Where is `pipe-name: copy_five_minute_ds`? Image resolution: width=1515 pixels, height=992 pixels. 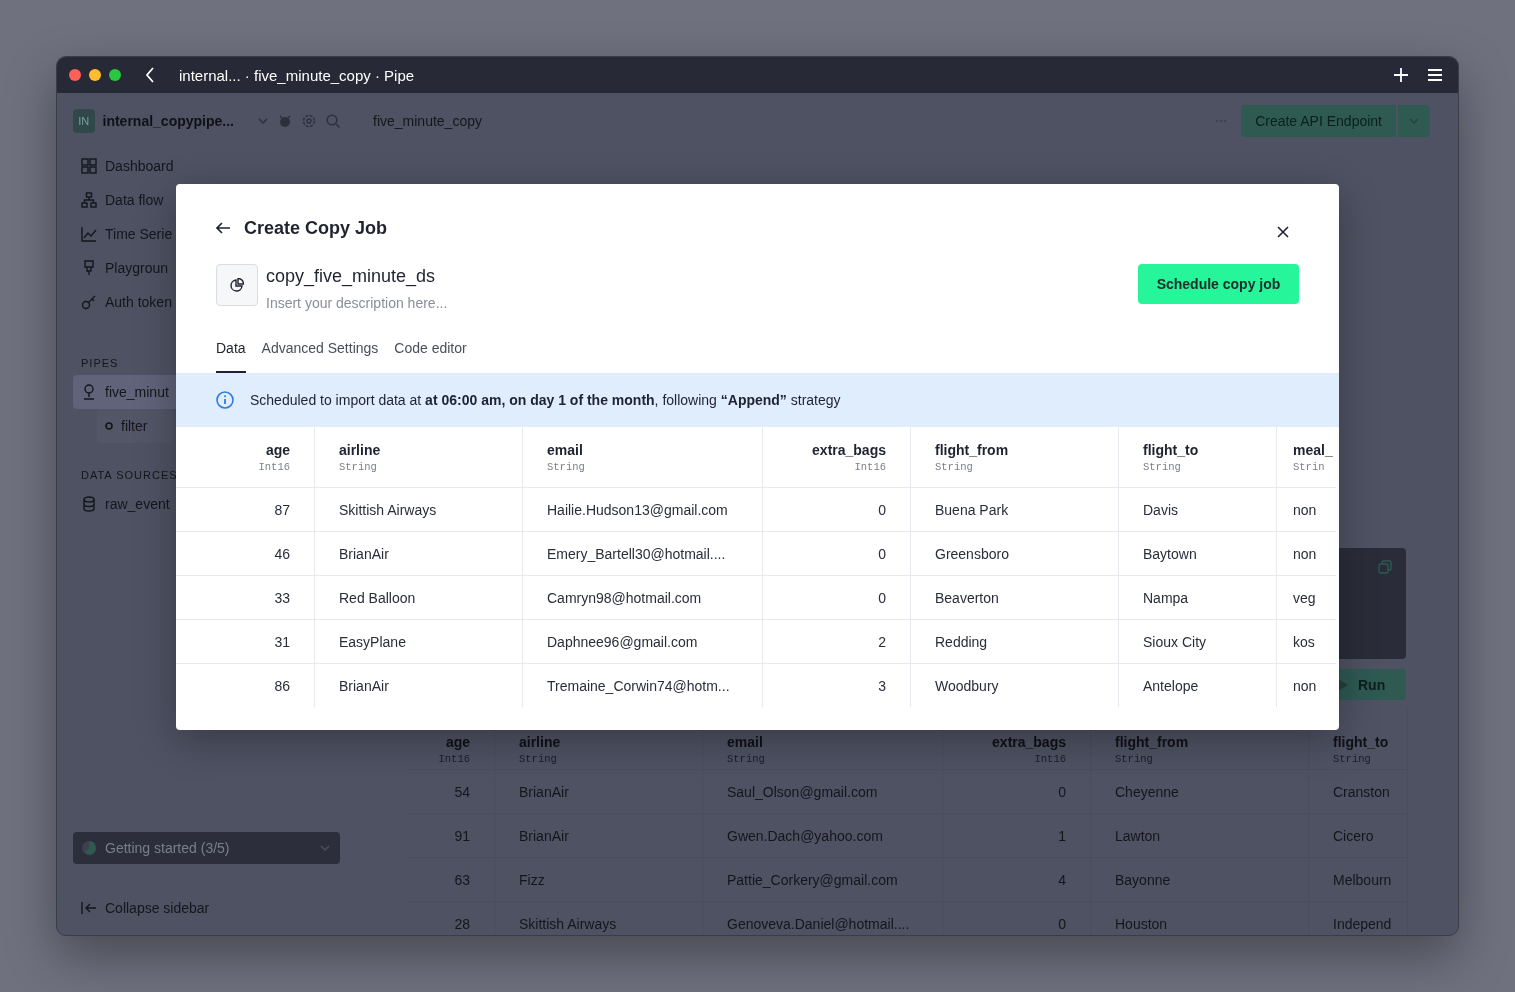 pipe-name: copy_five_minute_ds is located at coordinates (351, 276).